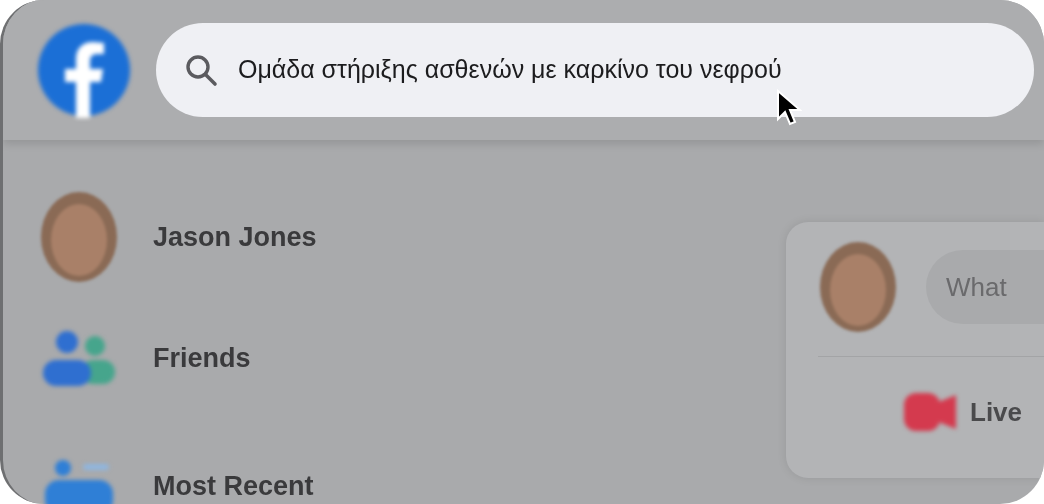 The image size is (1044, 504). I want to click on sidebar-item: Friends, so click(202, 358).